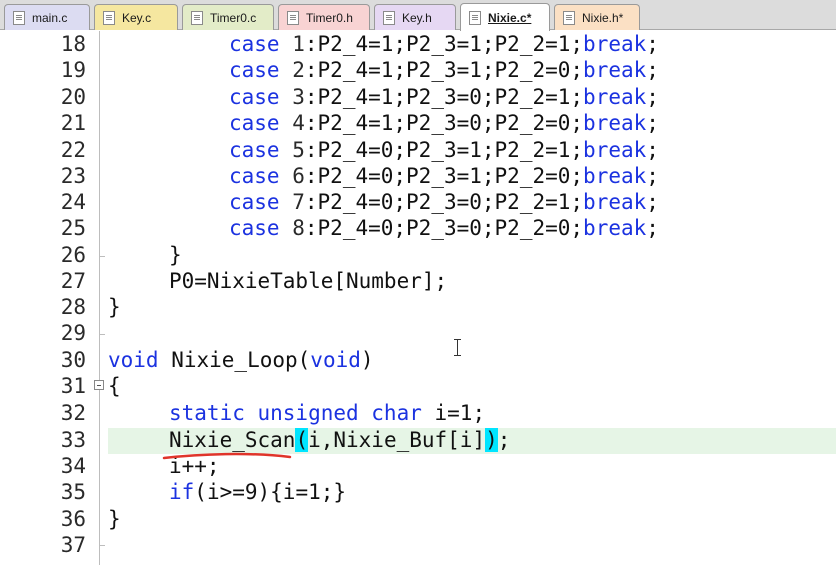  Describe the element at coordinates (50, 17) in the screenshot. I see `tab-label: main.c` at that location.